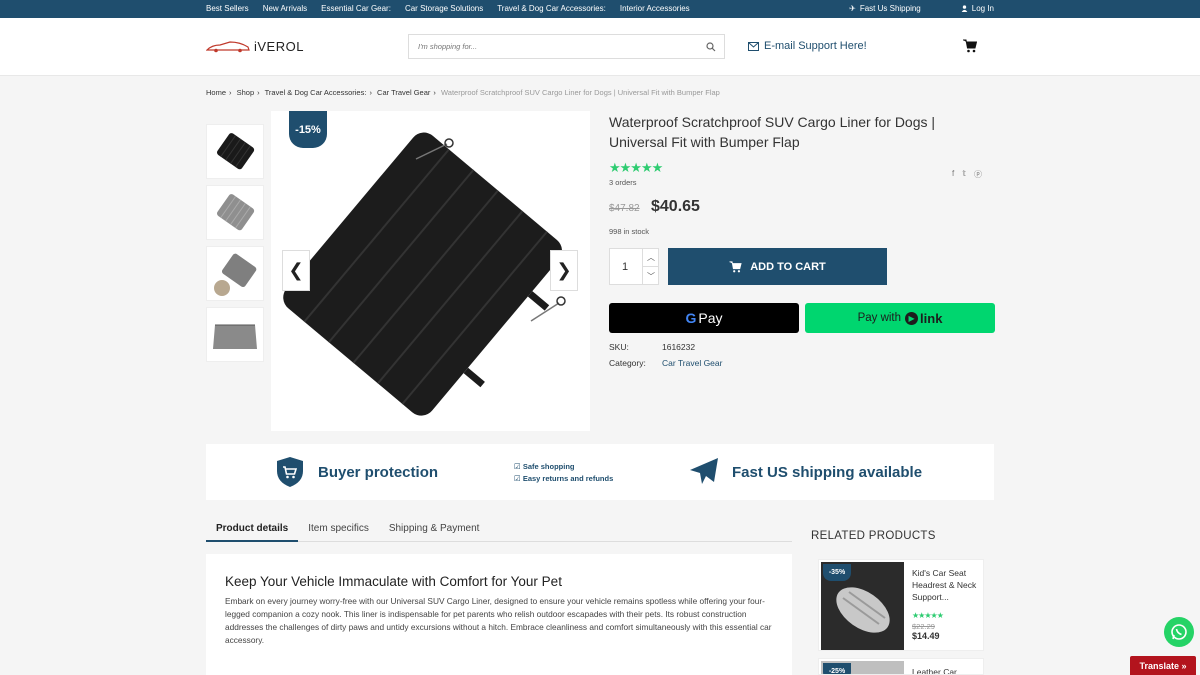 Image resolution: width=1200 pixels, height=675 pixels. Describe the element at coordinates (1179, 632) in the screenshot. I see `whatsapp-chat-button` at that location.